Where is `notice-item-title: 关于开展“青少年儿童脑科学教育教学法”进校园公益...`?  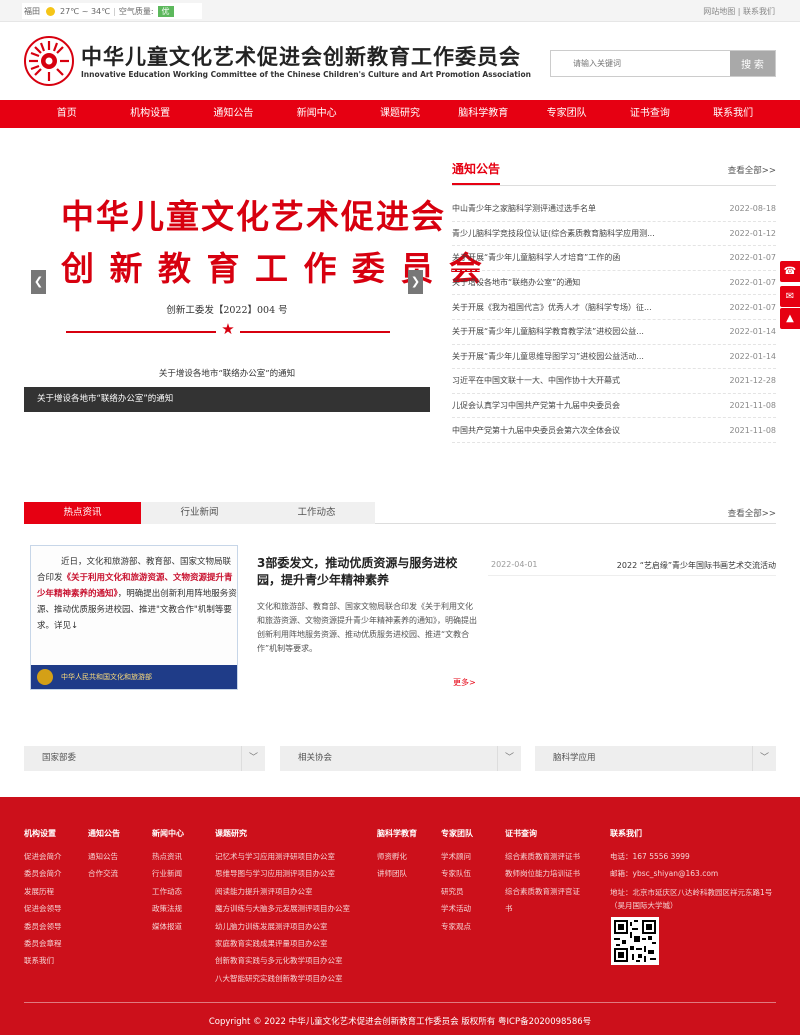 notice-item-title: 关于开展“青少年儿童脑科学教育教学法”进校园公益... is located at coordinates (548, 331).